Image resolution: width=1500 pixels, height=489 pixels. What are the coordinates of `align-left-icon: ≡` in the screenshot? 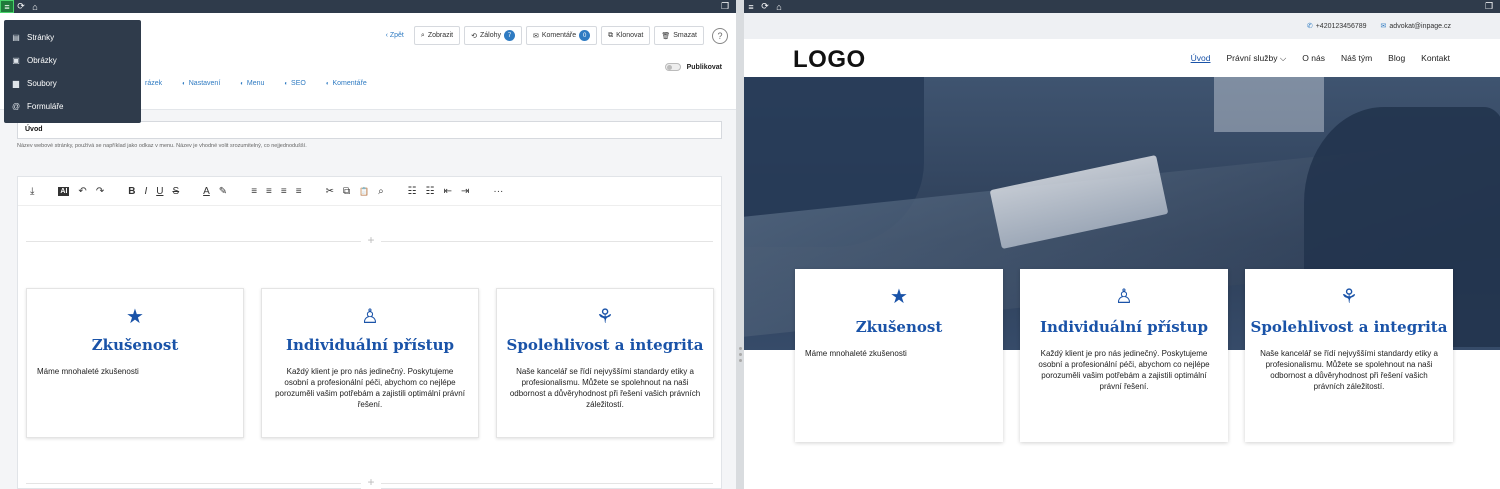 It's located at (254, 191).